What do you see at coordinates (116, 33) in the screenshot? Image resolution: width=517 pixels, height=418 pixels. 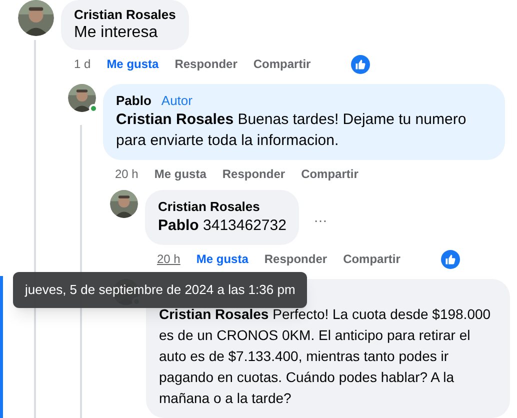 I see `comment-text: Me interesa` at bounding box center [116, 33].